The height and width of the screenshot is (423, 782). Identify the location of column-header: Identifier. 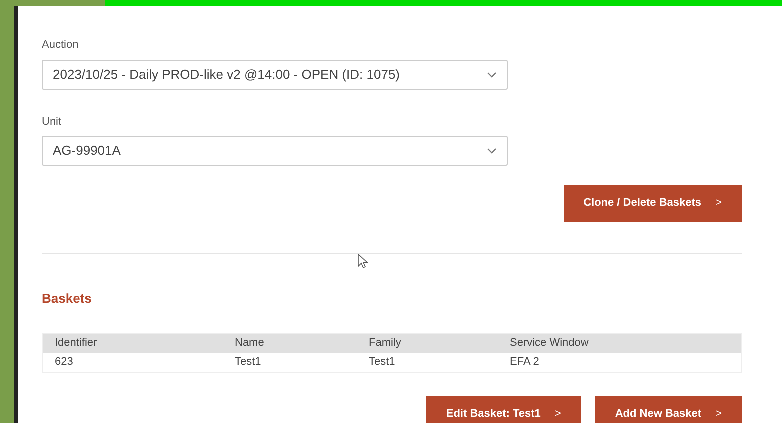
(76, 344).